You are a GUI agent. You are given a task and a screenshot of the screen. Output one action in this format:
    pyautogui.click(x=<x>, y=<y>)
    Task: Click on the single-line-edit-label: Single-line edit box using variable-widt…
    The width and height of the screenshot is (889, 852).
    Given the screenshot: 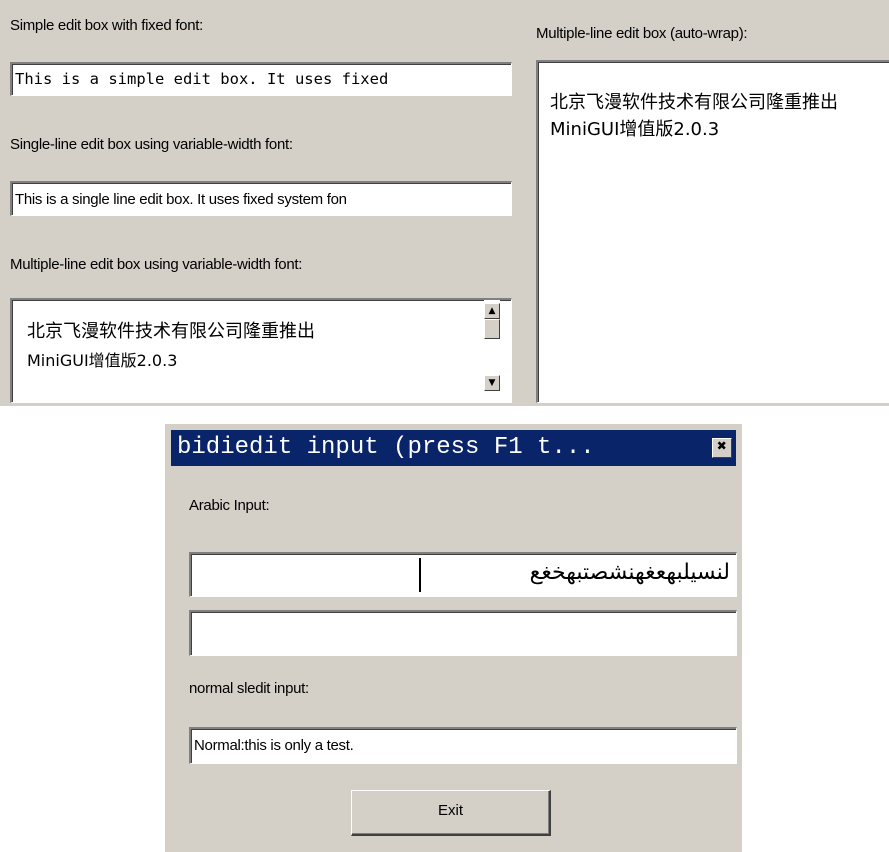 What is the action you would take?
    pyautogui.click(x=151, y=144)
    